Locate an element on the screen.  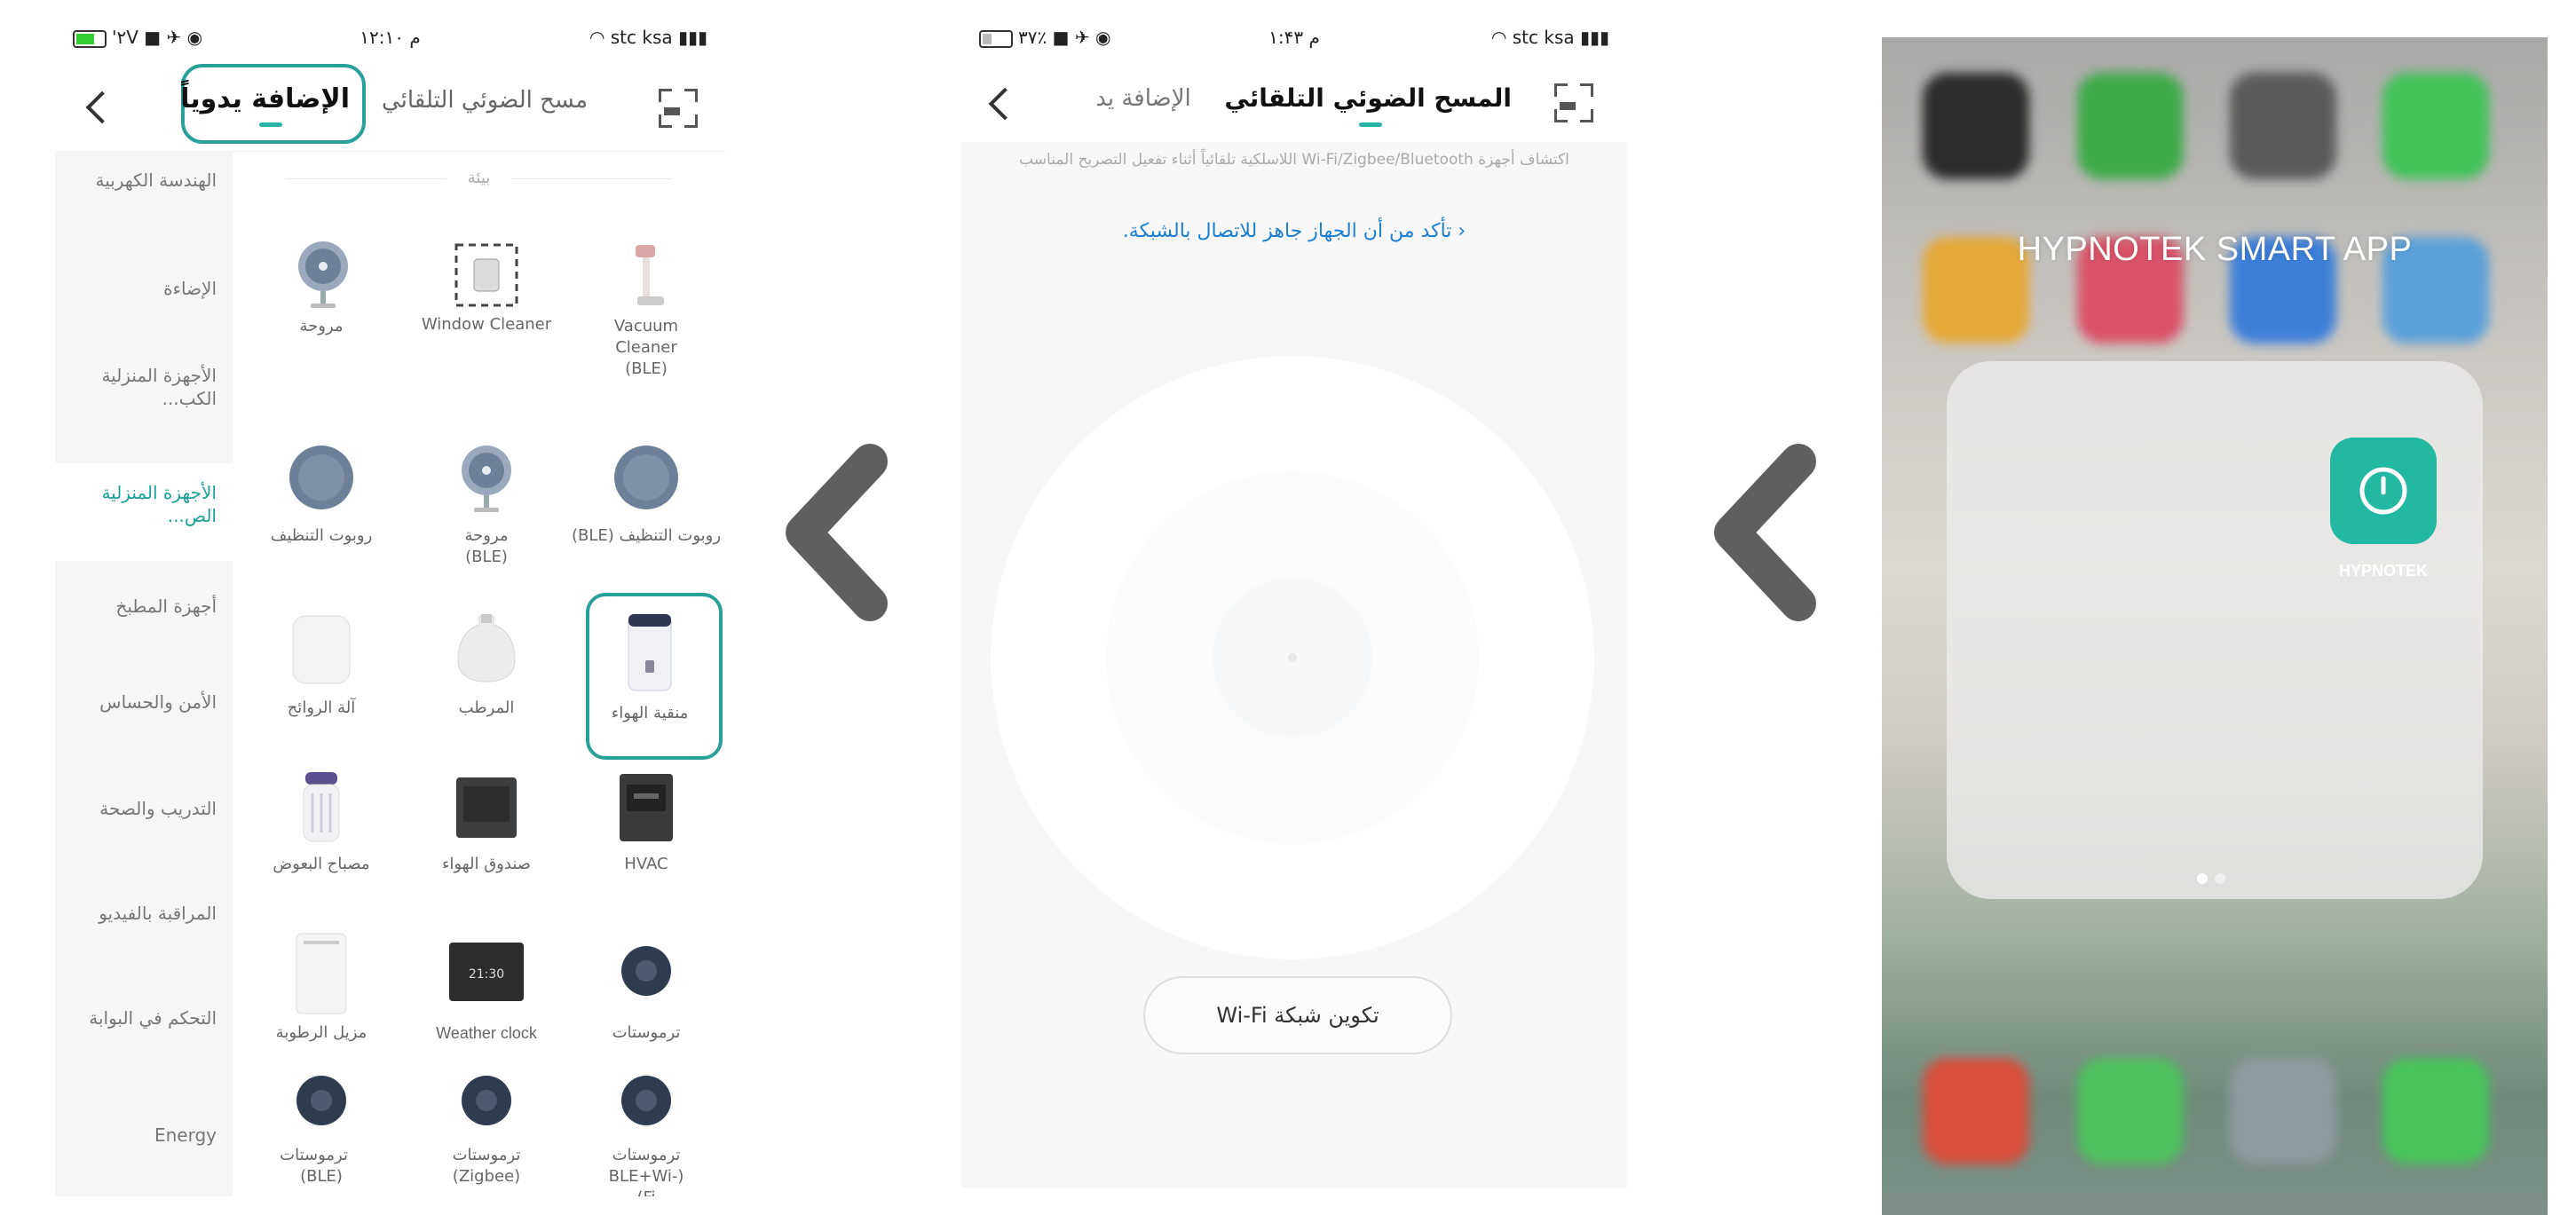
wifi-config-button: تكوين شبكة Wi-Fi is located at coordinates (1297, 1015).